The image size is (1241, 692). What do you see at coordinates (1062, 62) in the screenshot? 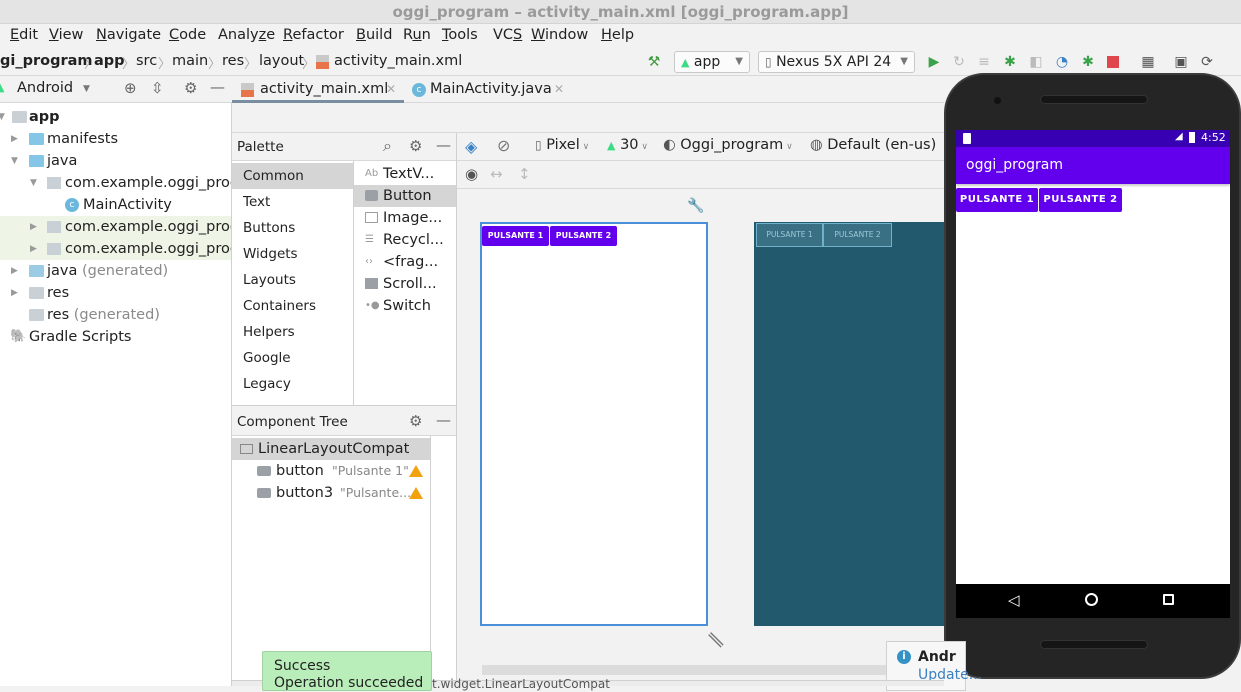
I see `profiler-icon: ◔` at bounding box center [1062, 62].